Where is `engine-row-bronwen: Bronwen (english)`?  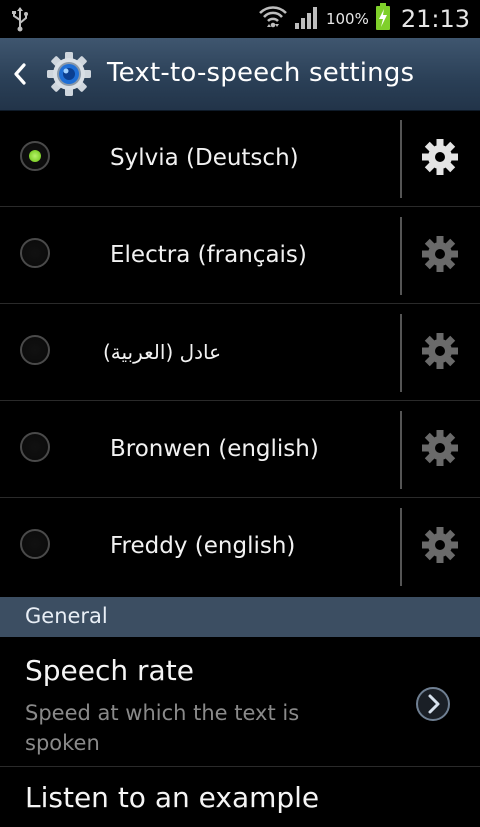 engine-row-bronwen: Bronwen (english) is located at coordinates (240, 449).